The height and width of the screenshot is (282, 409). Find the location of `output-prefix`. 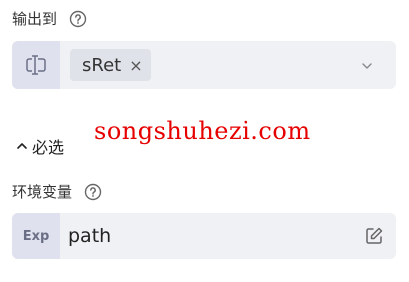

output-prefix is located at coordinates (36, 65).